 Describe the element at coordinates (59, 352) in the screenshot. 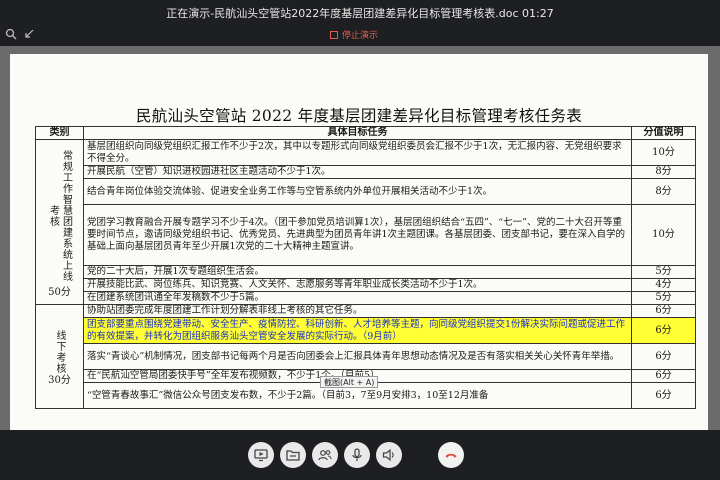

I see `category-2-label: 线下考核` at that location.